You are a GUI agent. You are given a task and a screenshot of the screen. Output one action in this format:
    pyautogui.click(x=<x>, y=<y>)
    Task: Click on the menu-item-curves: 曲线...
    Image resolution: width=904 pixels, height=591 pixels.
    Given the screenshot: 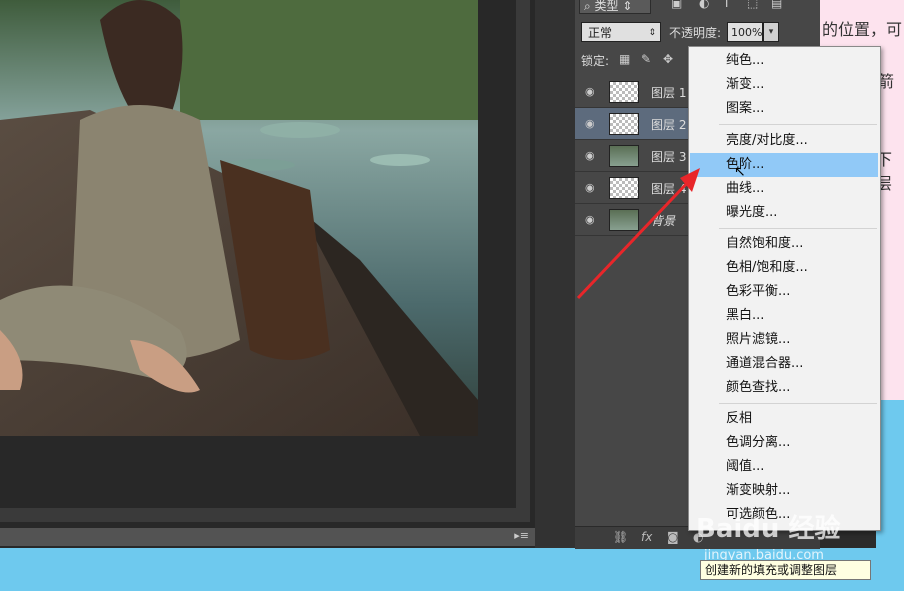 What is the action you would take?
    pyautogui.click(x=784, y=189)
    